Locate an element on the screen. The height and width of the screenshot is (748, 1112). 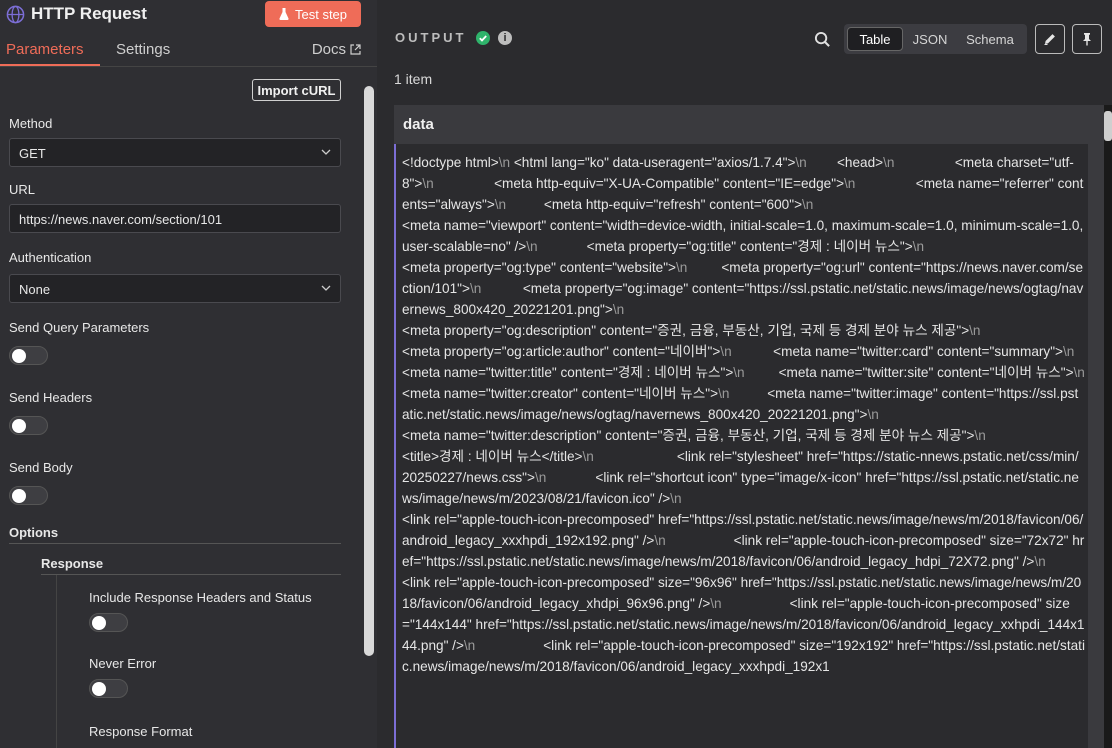
content-segment: <head> is located at coordinates (845, 162).